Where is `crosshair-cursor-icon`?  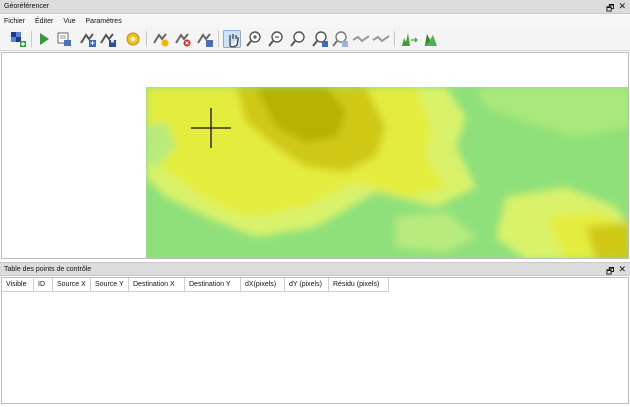 crosshair-cursor-icon is located at coordinates (211, 128).